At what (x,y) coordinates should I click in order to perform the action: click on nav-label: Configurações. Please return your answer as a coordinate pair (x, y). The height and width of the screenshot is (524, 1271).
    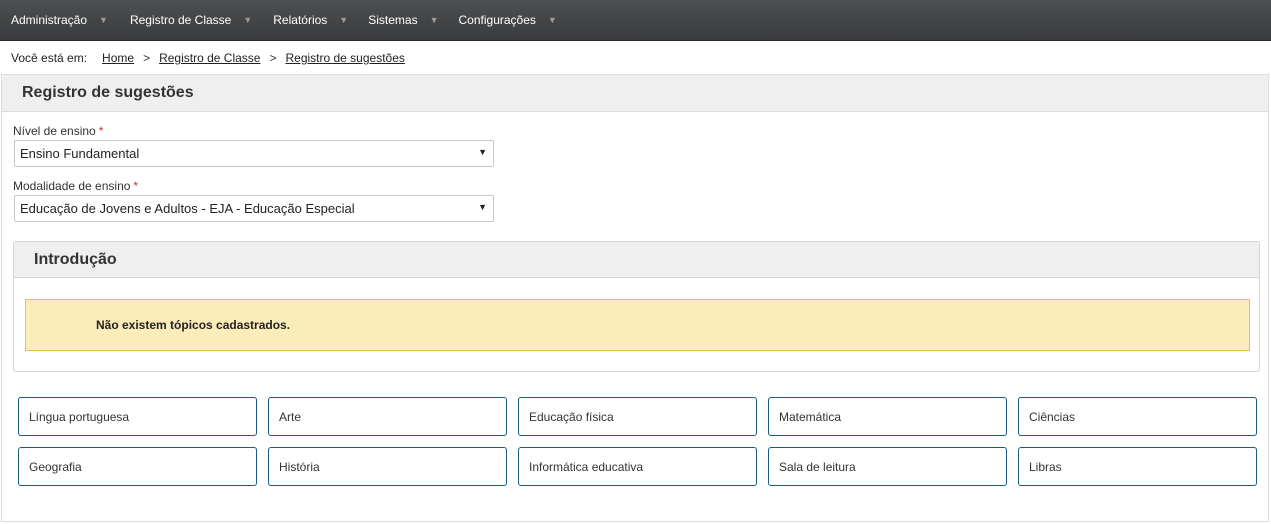
    Looking at the image, I should click on (497, 20).